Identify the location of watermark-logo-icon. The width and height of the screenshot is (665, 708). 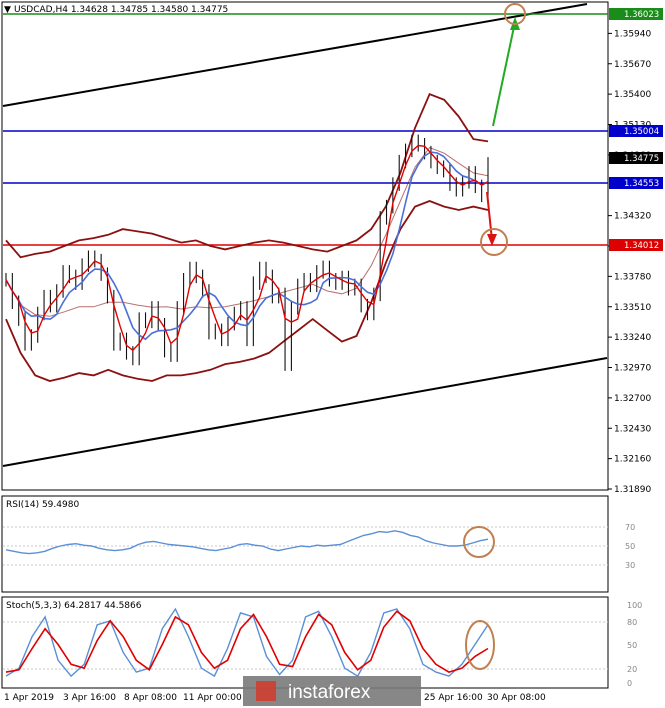
(266, 691).